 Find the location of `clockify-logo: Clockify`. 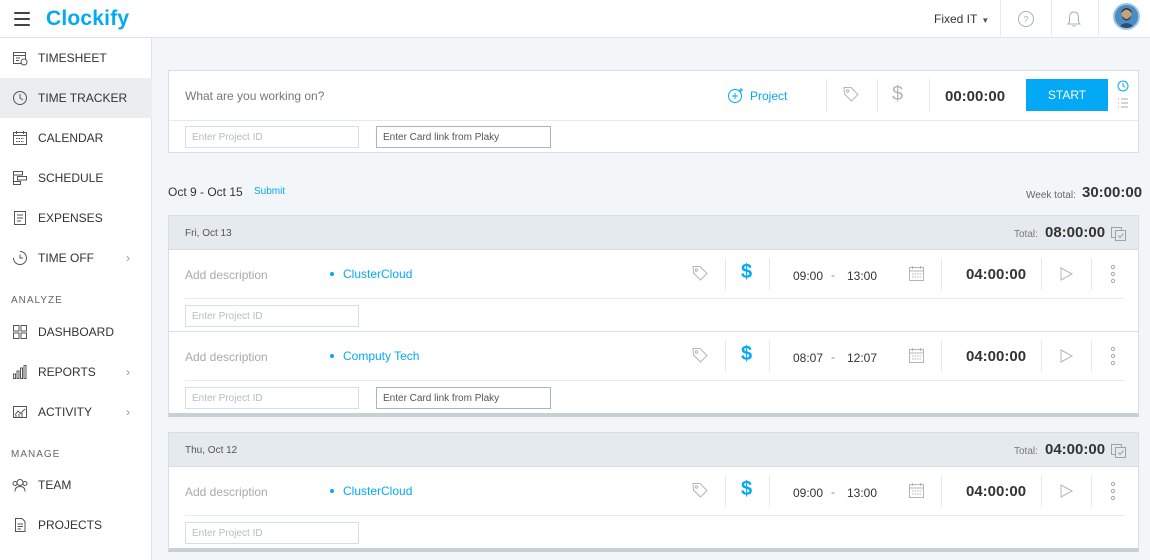

clockify-logo: Clockify is located at coordinates (87, 19).